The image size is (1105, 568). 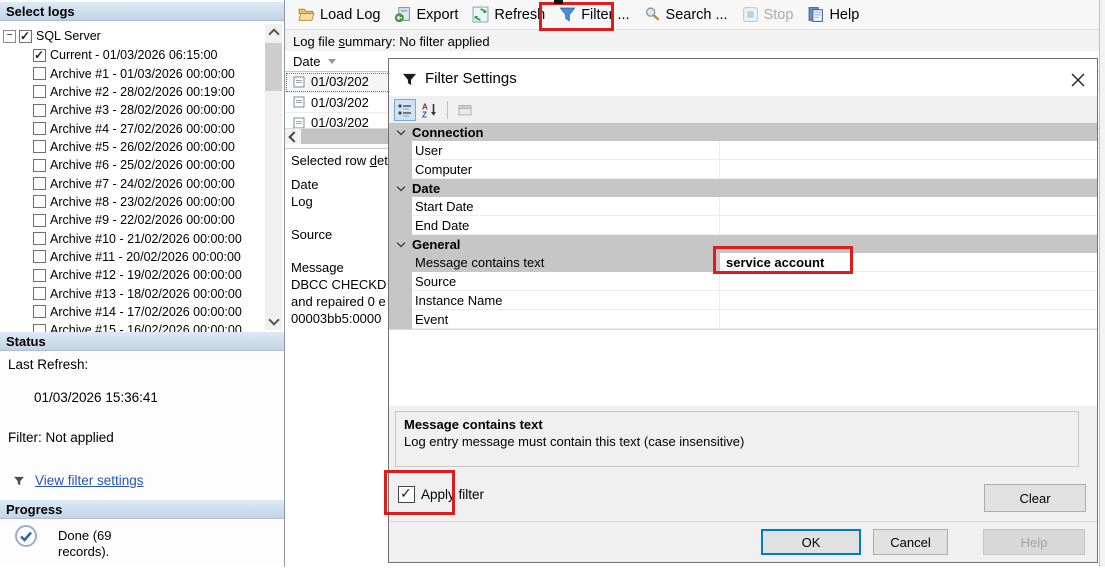 I want to click on sql-server-checkbox, so click(x=25, y=36).